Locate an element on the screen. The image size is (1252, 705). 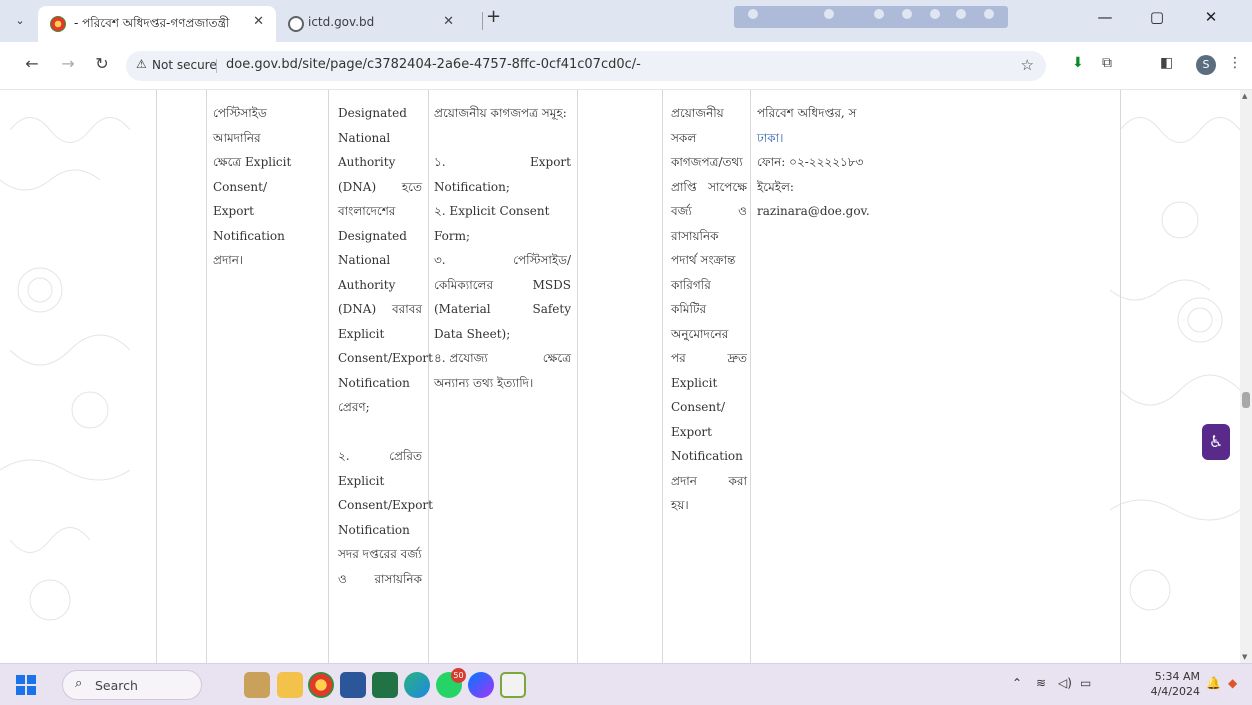
more-menu-icon: ⋮ is located at coordinates (1235, 63).